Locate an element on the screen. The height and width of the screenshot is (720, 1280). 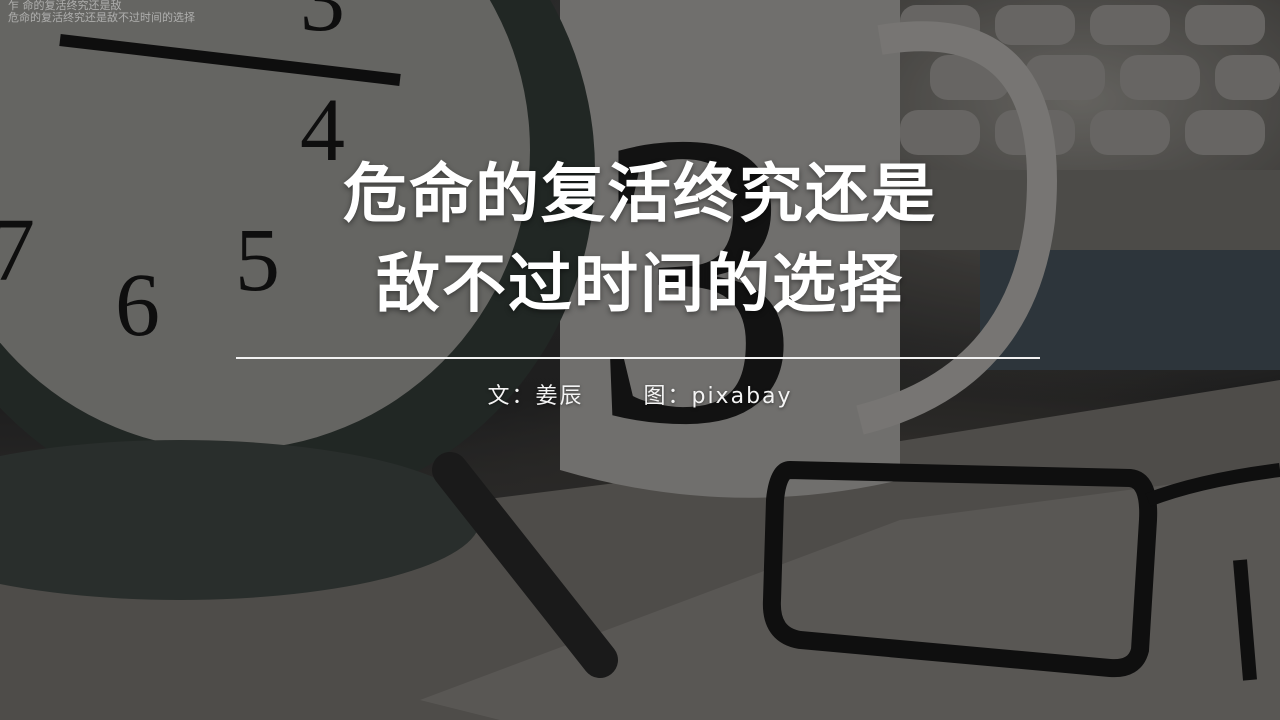
credits: 文：姜辰 图：pixabay is located at coordinates (640, 394).